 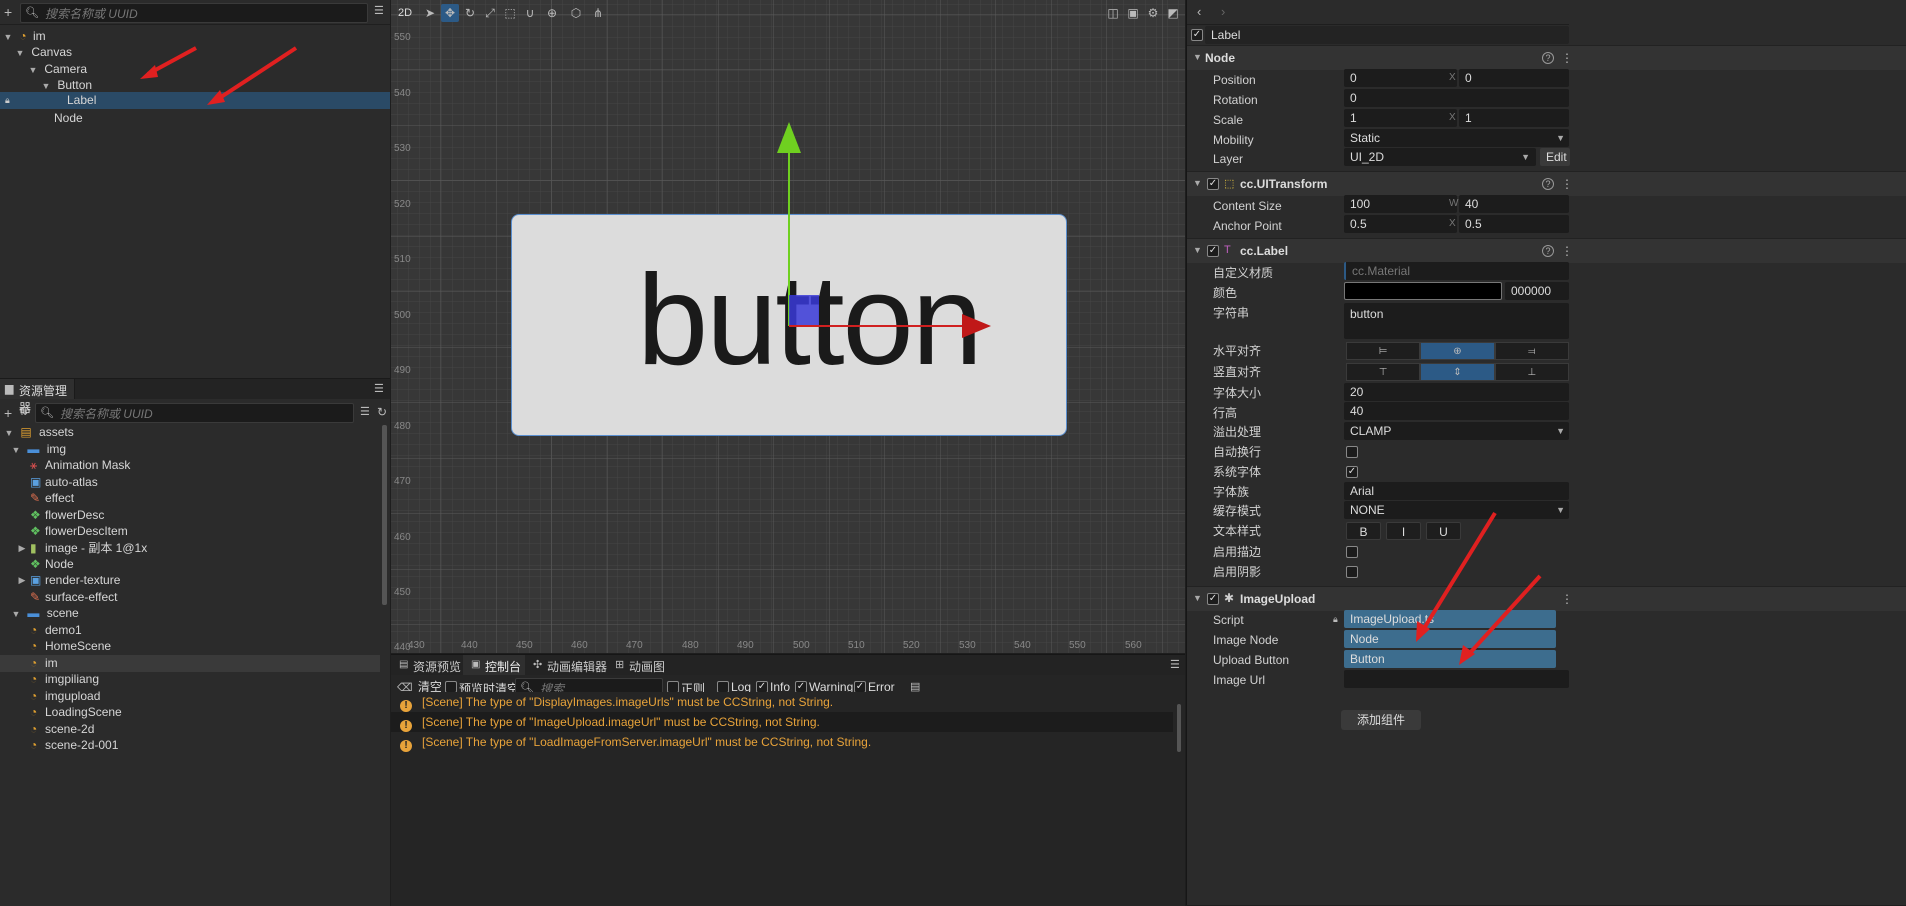 What do you see at coordinates (538, 665) in the screenshot?
I see `animation-icon: ✣` at bounding box center [538, 665].